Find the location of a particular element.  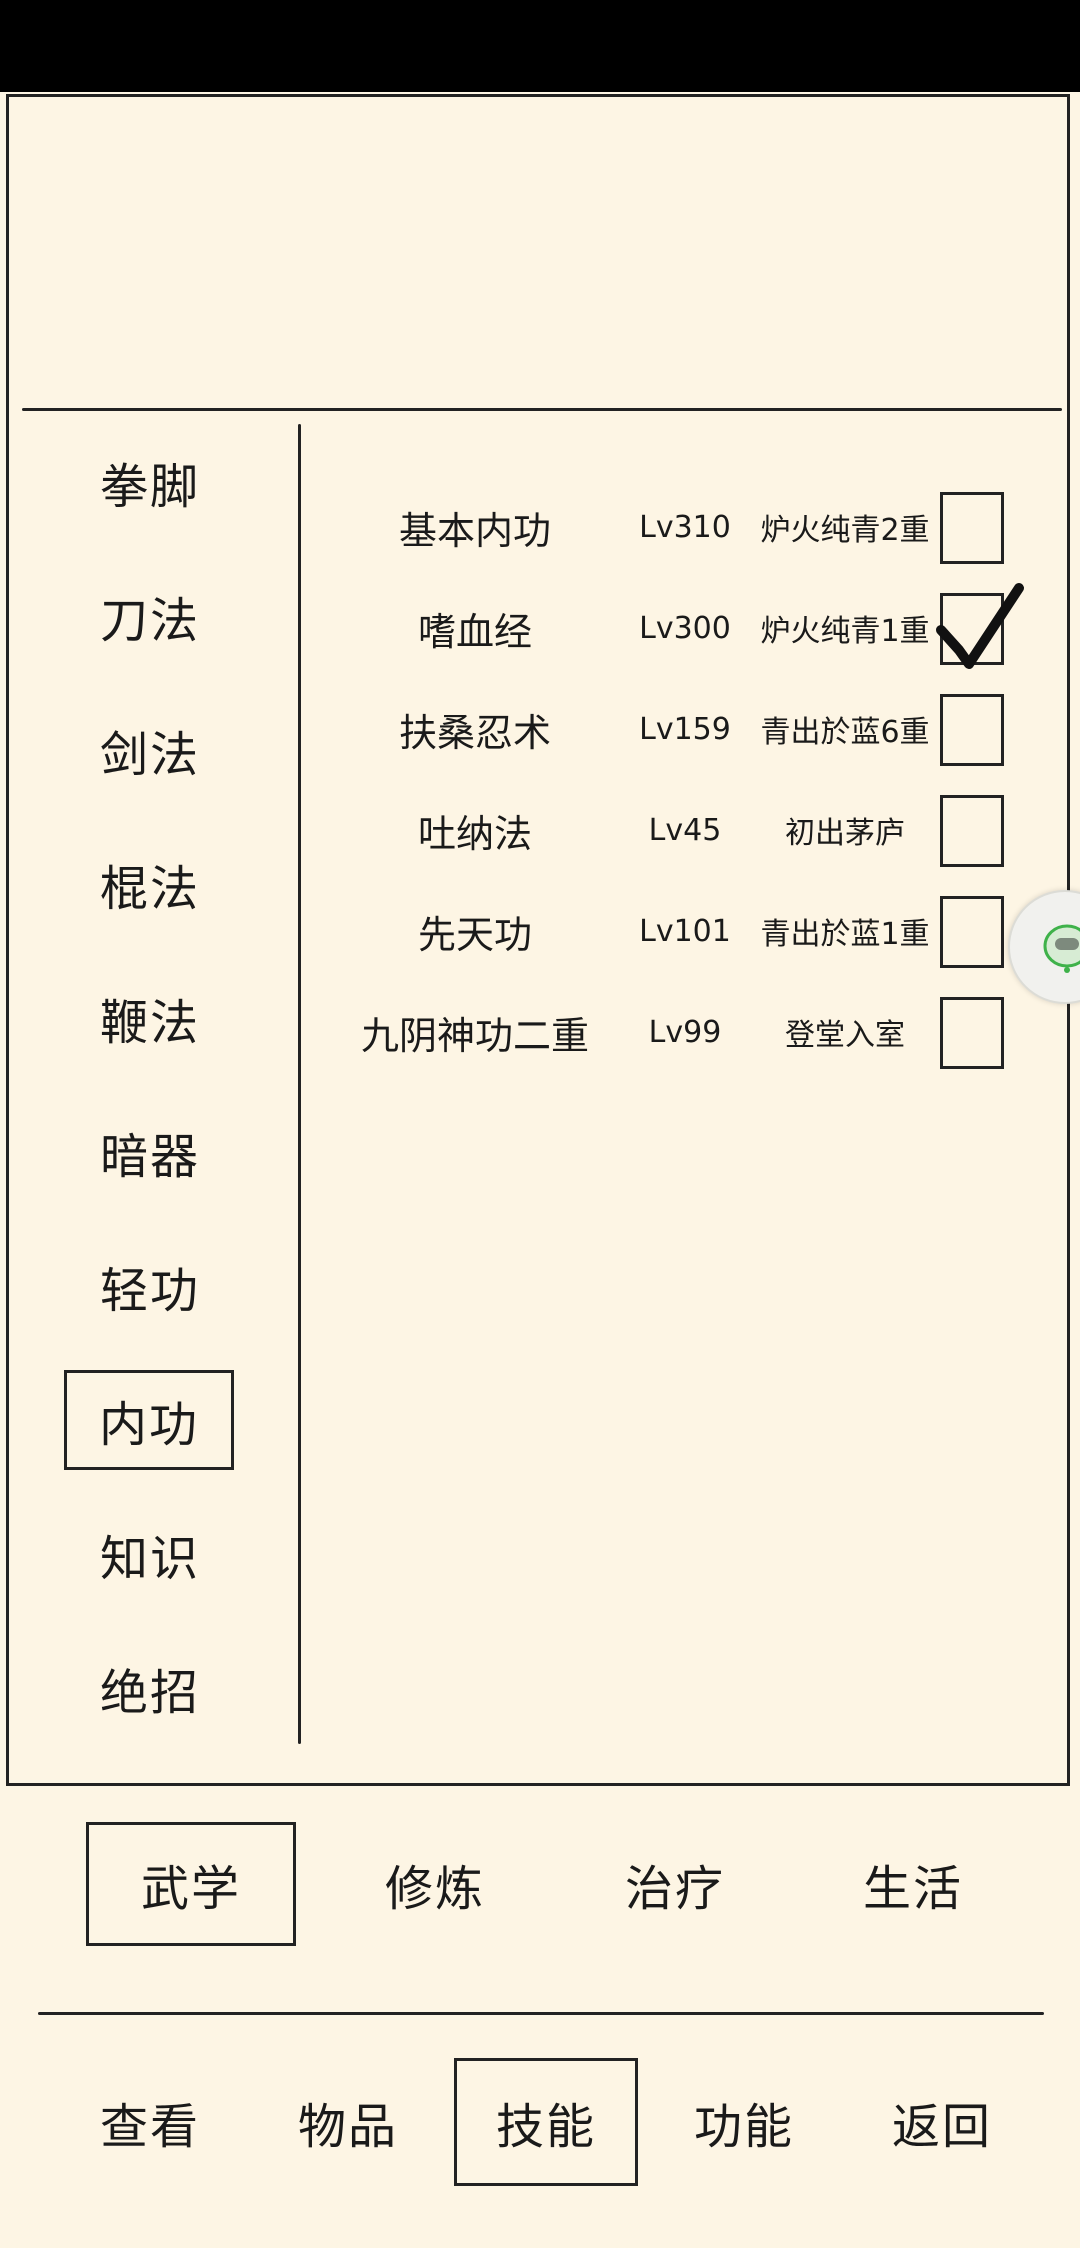

nav-label: 物品 is located at coordinates (347, 2127).